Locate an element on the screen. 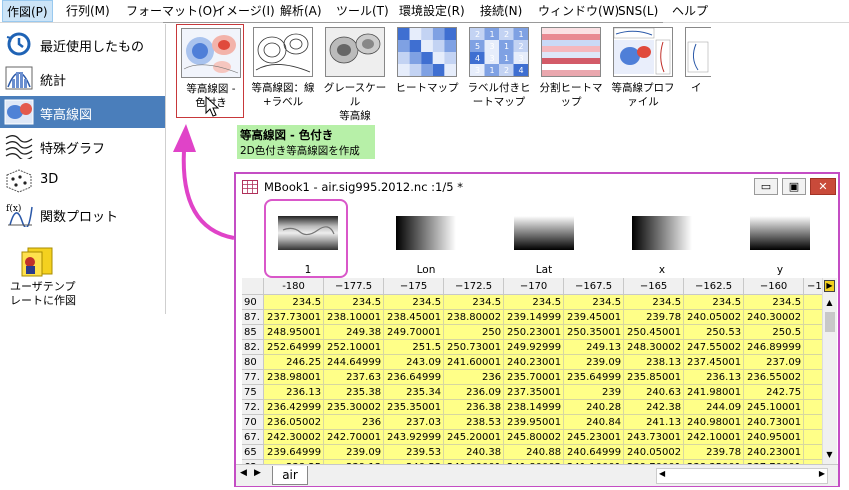  column-header: −165 is located at coordinates (654, 286).